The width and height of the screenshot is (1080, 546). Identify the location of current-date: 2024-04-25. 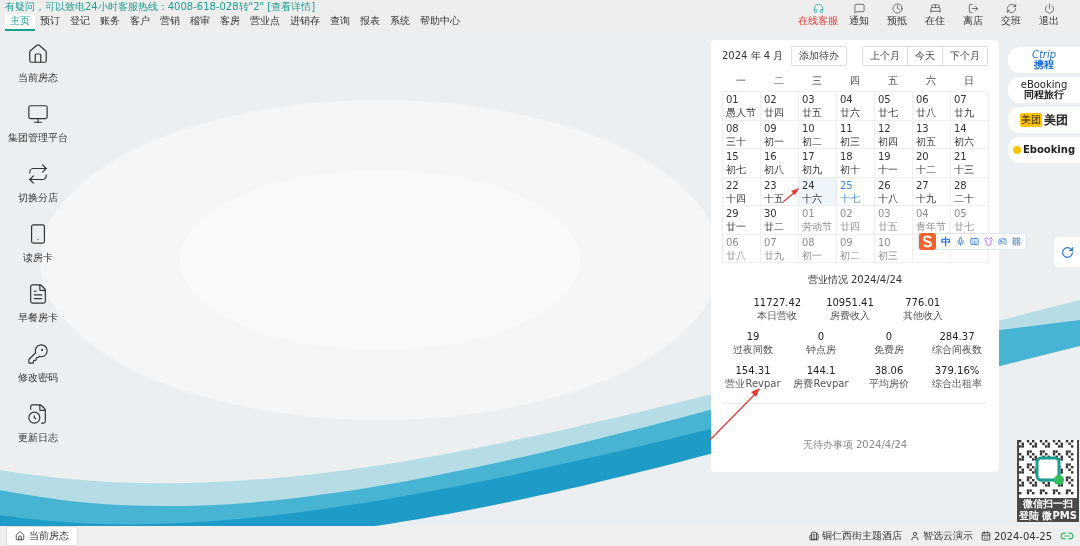
(1022, 536).